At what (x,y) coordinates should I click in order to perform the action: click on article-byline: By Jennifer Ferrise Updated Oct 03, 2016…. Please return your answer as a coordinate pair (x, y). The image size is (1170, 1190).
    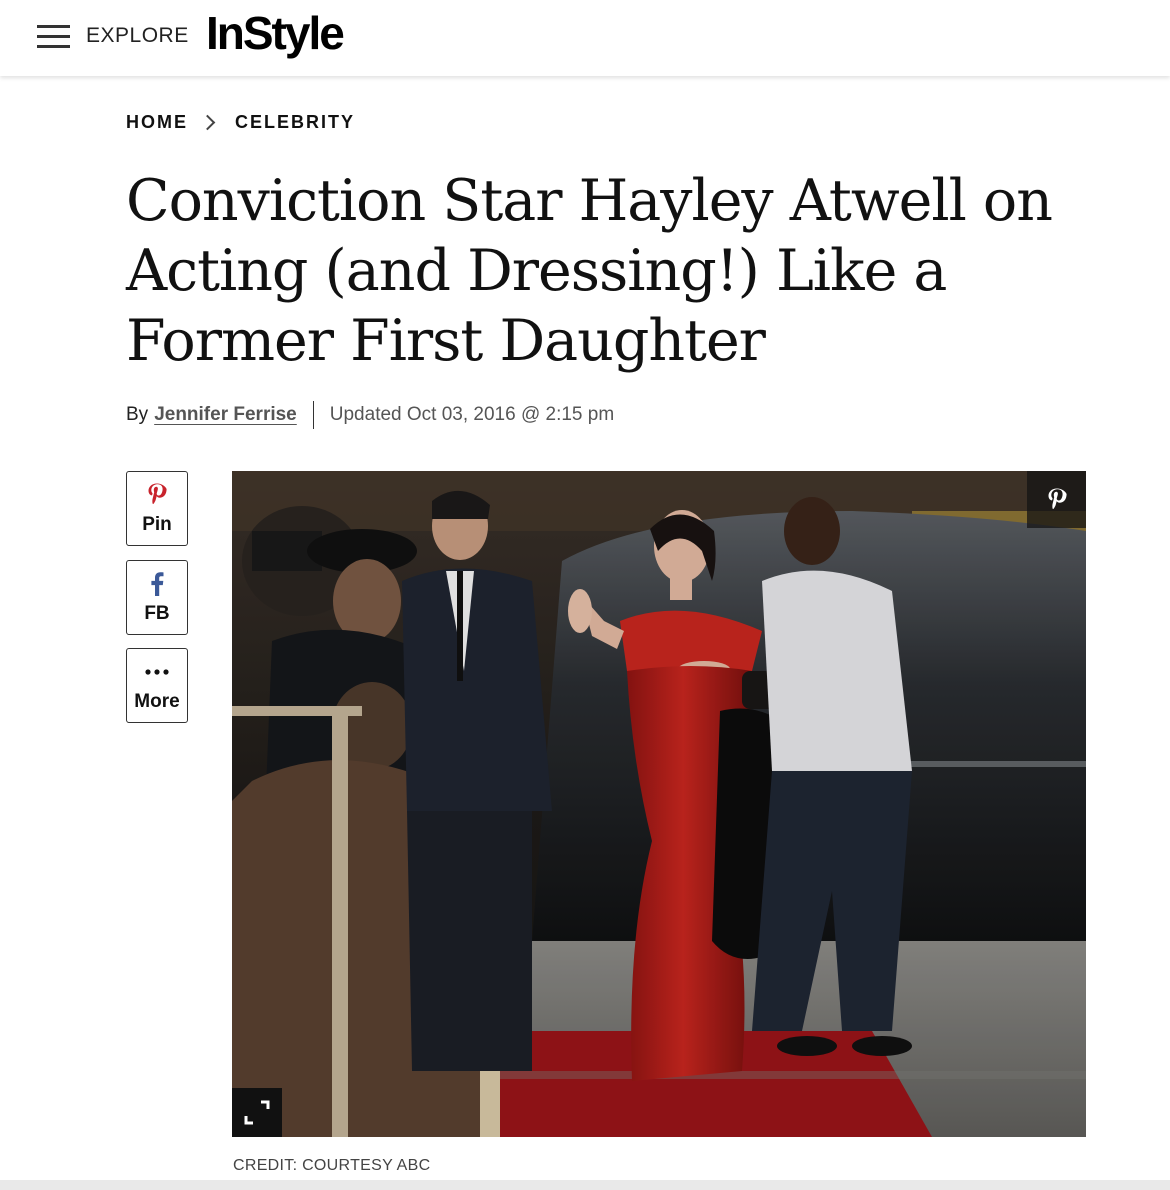
    Looking at the image, I should click on (370, 415).